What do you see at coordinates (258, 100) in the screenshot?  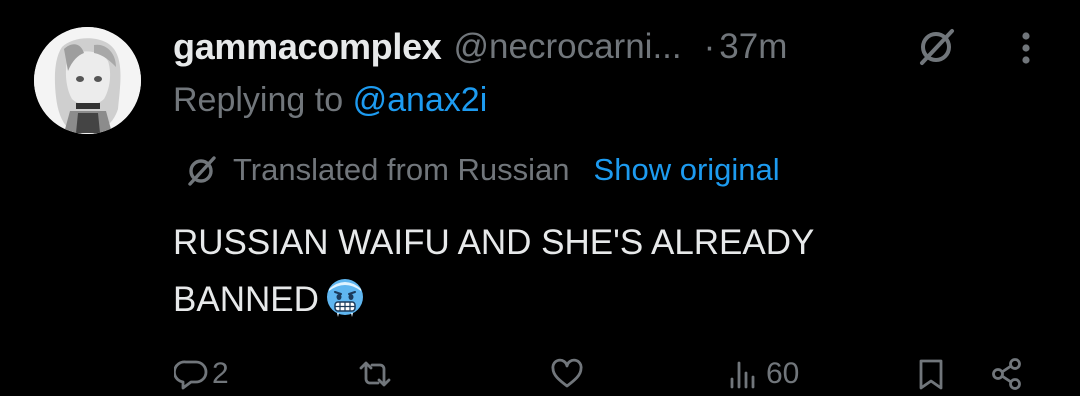 I see `reply-prefix: Replying to` at bounding box center [258, 100].